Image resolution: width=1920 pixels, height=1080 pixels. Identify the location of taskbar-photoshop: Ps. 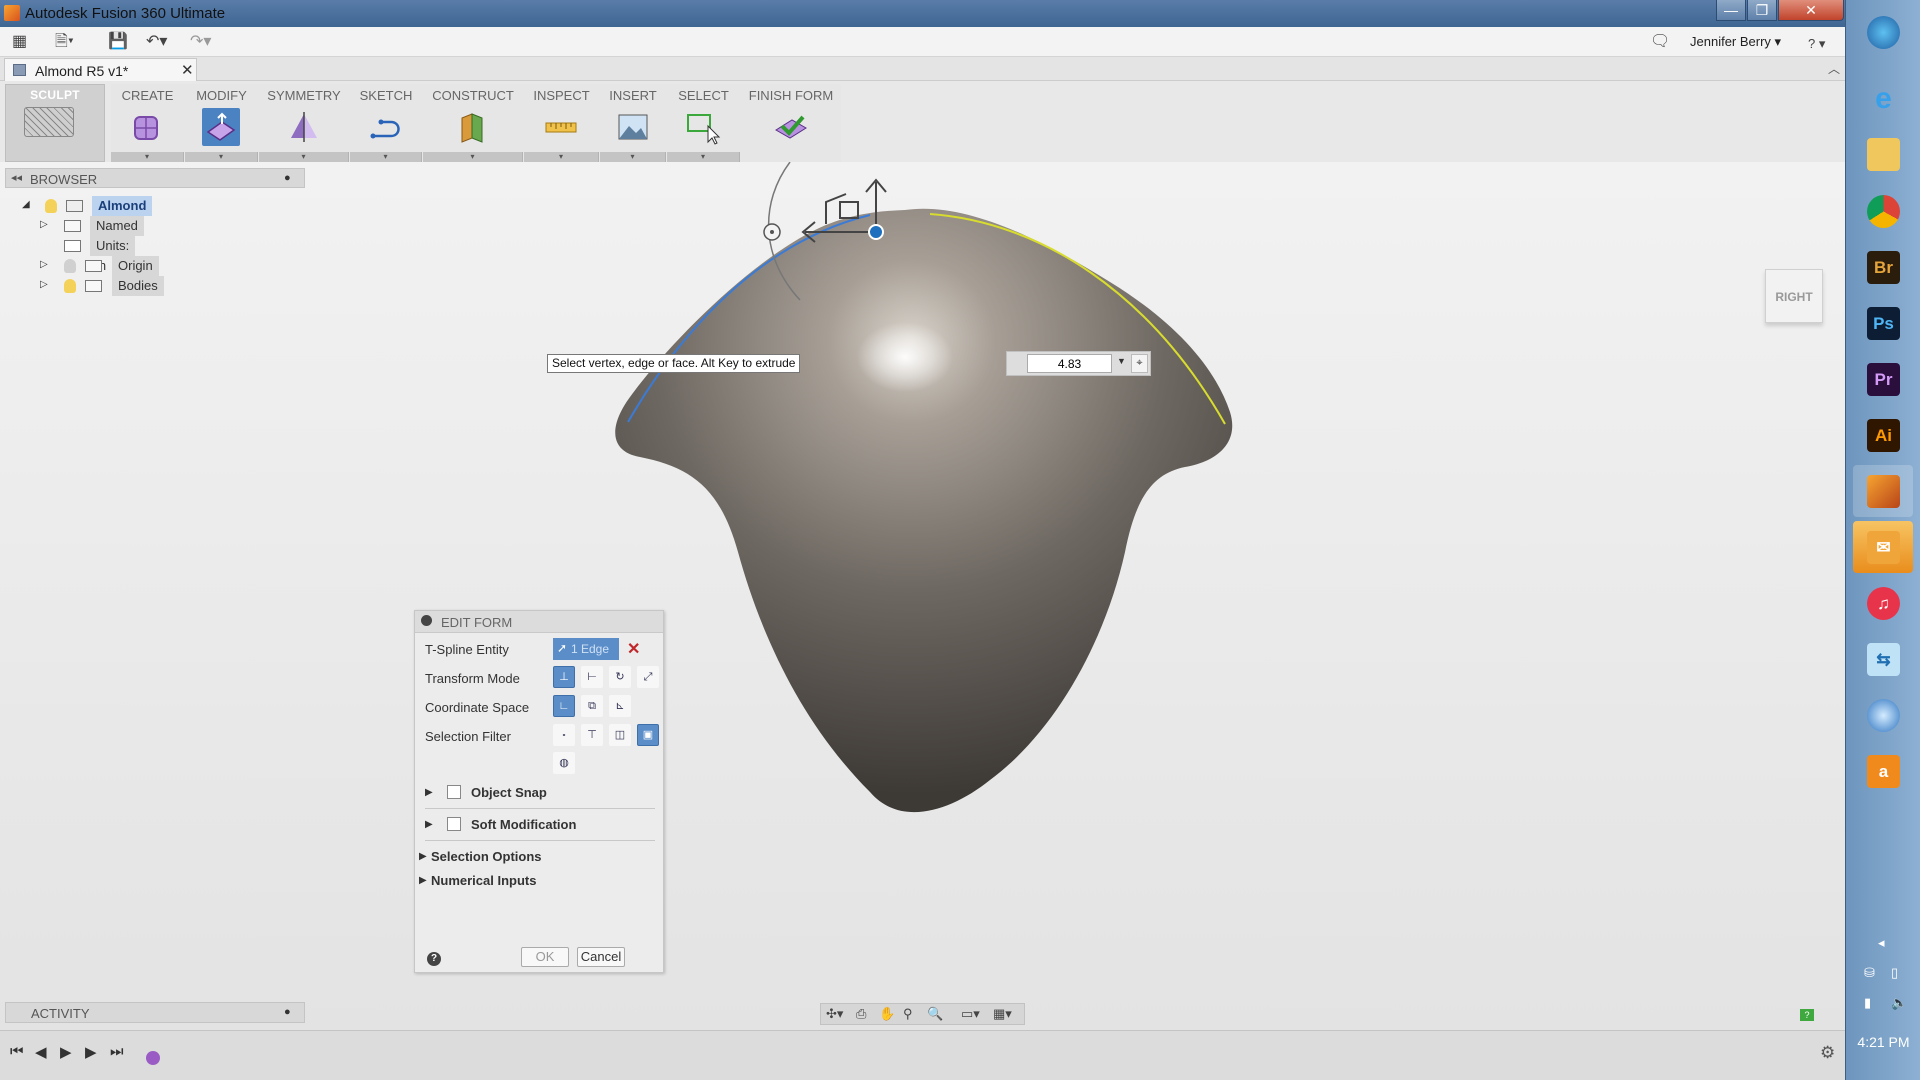
(1883, 323).